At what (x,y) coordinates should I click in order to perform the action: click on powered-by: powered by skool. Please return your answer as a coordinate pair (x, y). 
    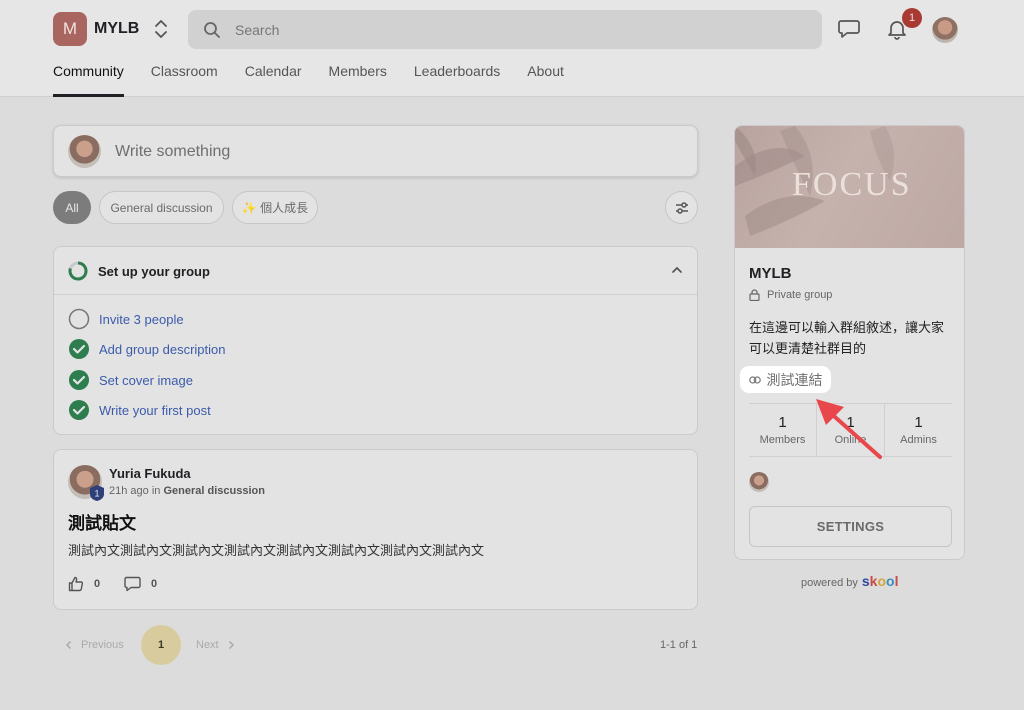
    Looking at the image, I should click on (849, 581).